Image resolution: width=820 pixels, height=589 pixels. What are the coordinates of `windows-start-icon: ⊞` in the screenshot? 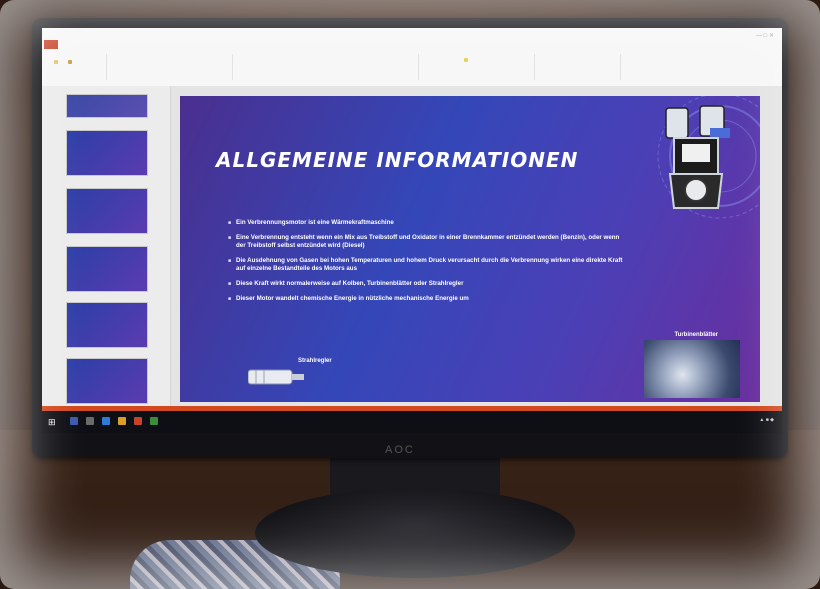 It's located at (53, 422).